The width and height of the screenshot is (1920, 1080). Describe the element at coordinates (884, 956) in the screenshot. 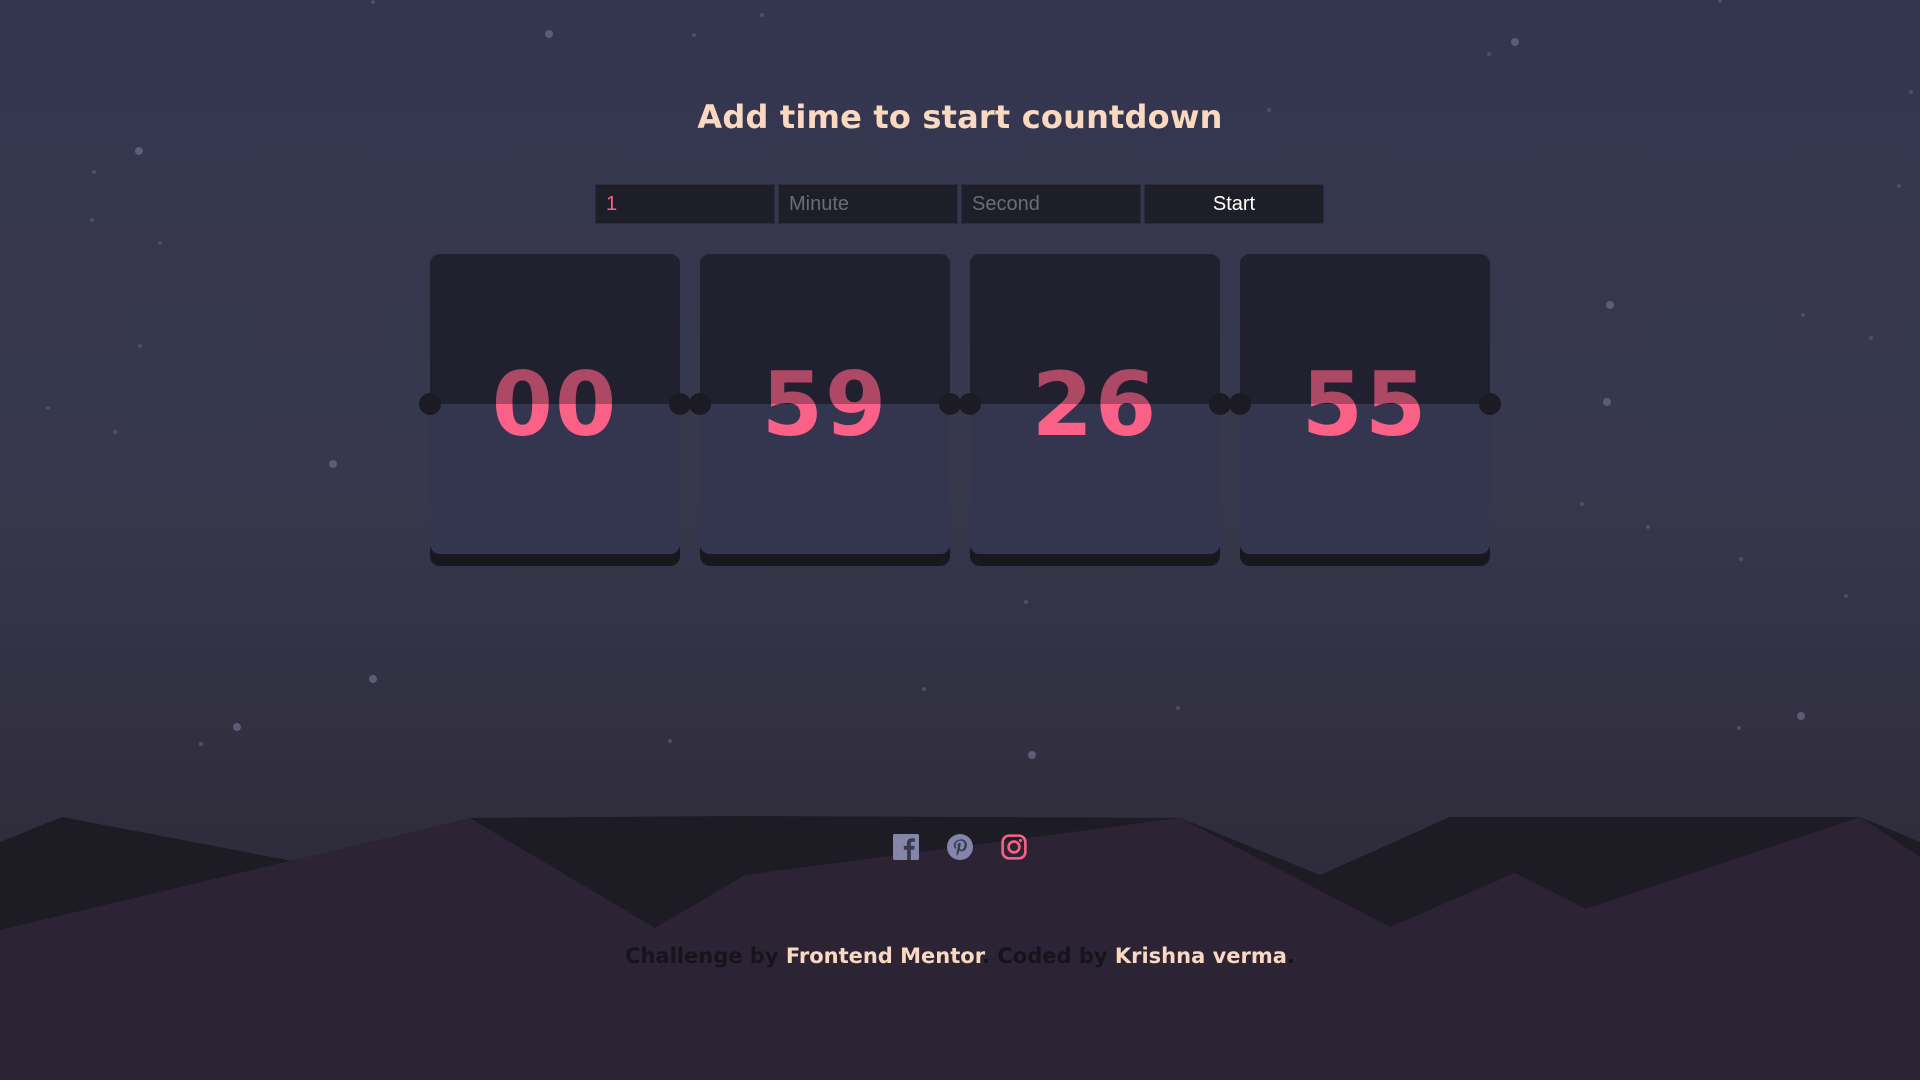

I see `frontend-mentor-link: Frontend Mentor` at that location.